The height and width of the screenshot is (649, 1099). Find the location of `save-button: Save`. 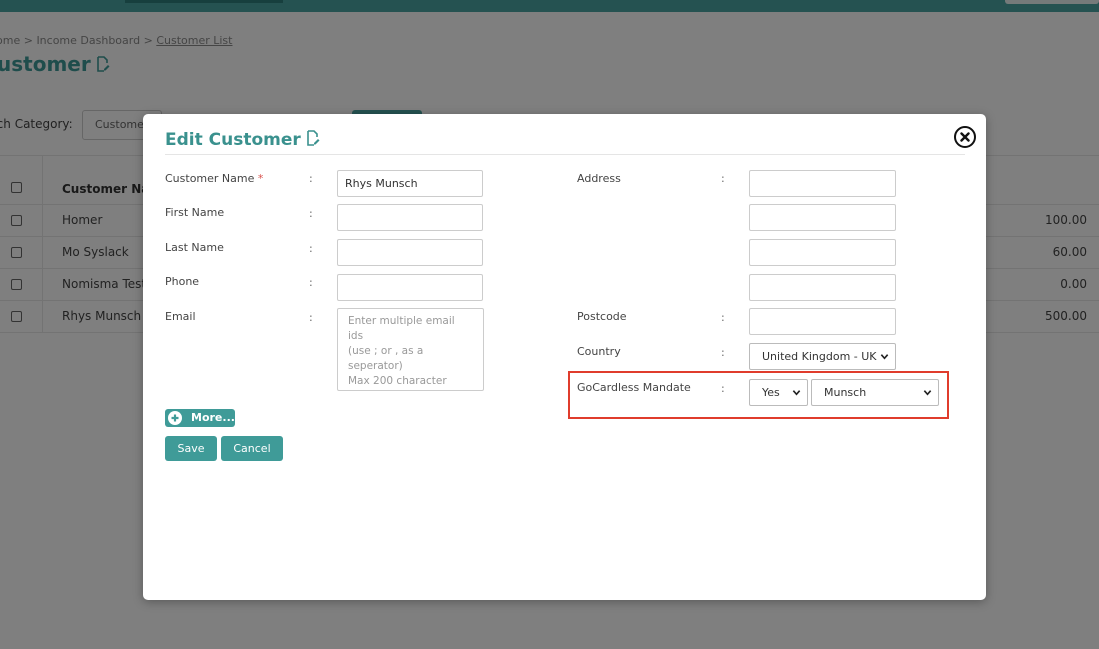

save-button: Save is located at coordinates (191, 448).